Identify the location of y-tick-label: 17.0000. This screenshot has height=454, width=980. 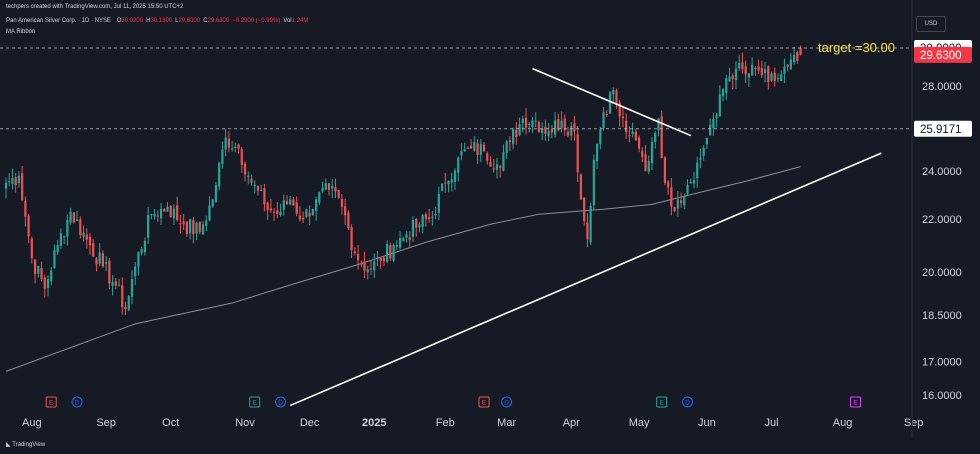
(942, 363).